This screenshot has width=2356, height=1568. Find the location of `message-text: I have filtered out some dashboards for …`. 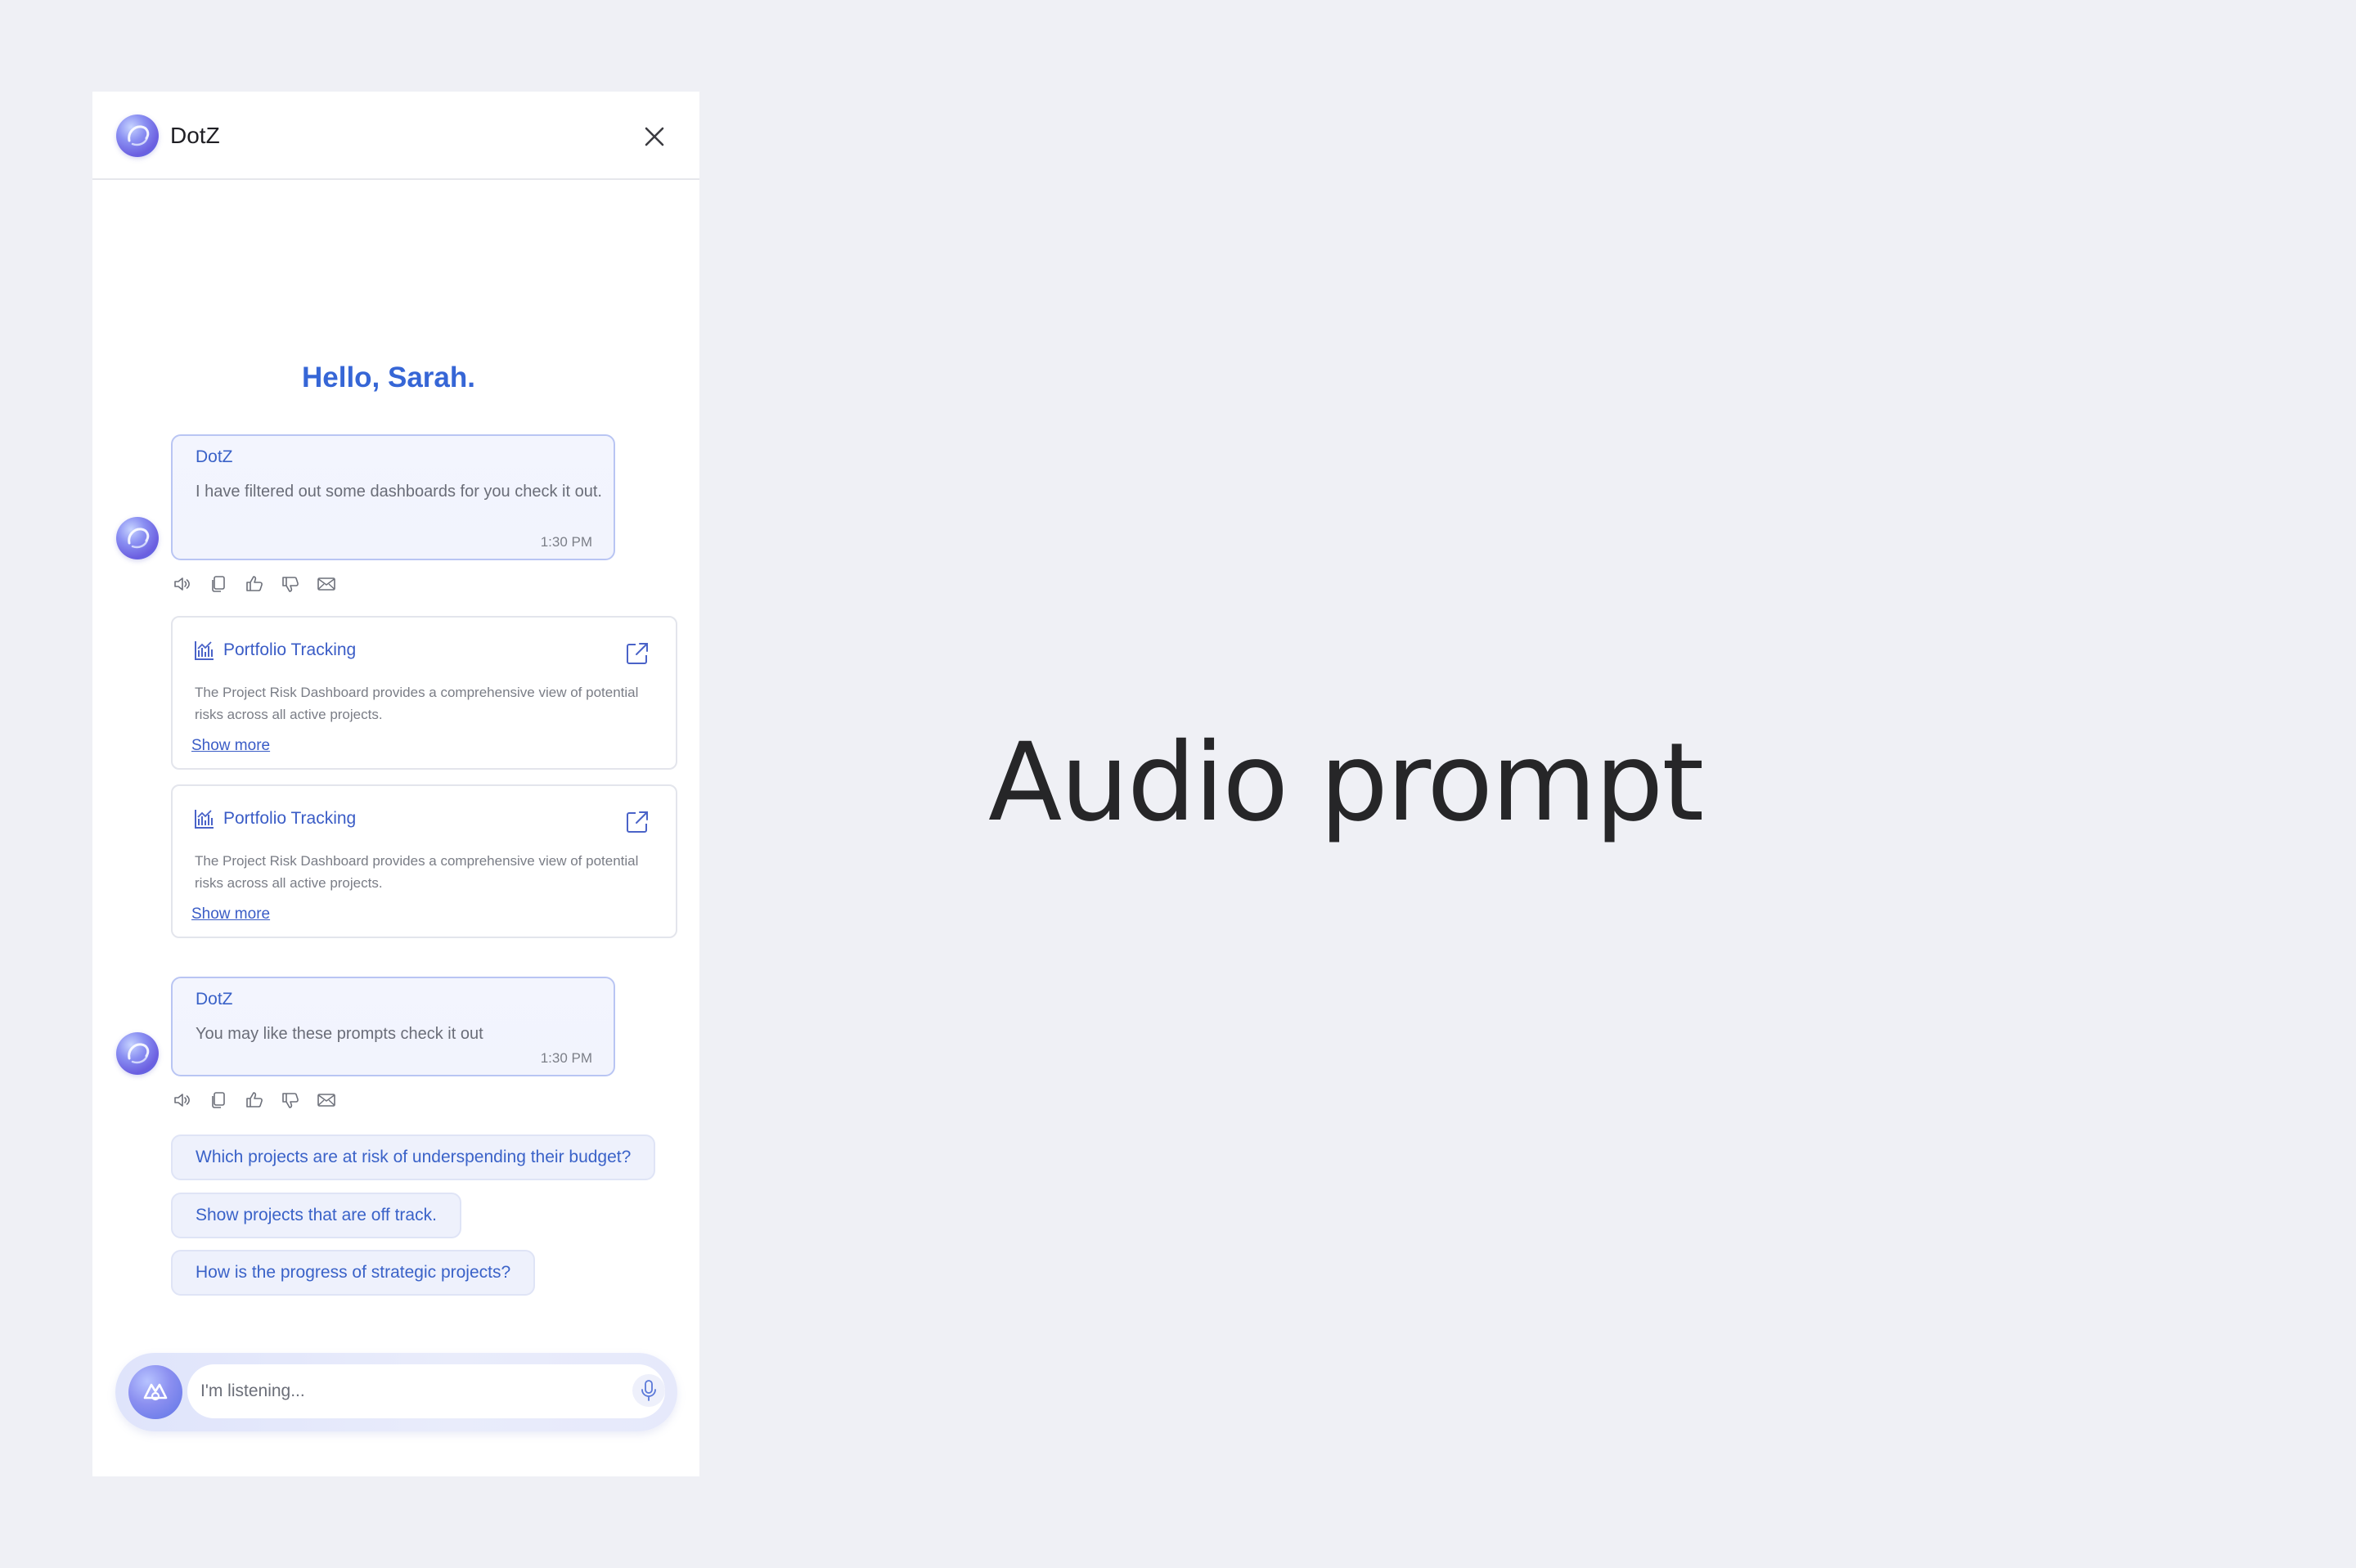

message-text: I have filtered out some dashboards for … is located at coordinates (399, 492).